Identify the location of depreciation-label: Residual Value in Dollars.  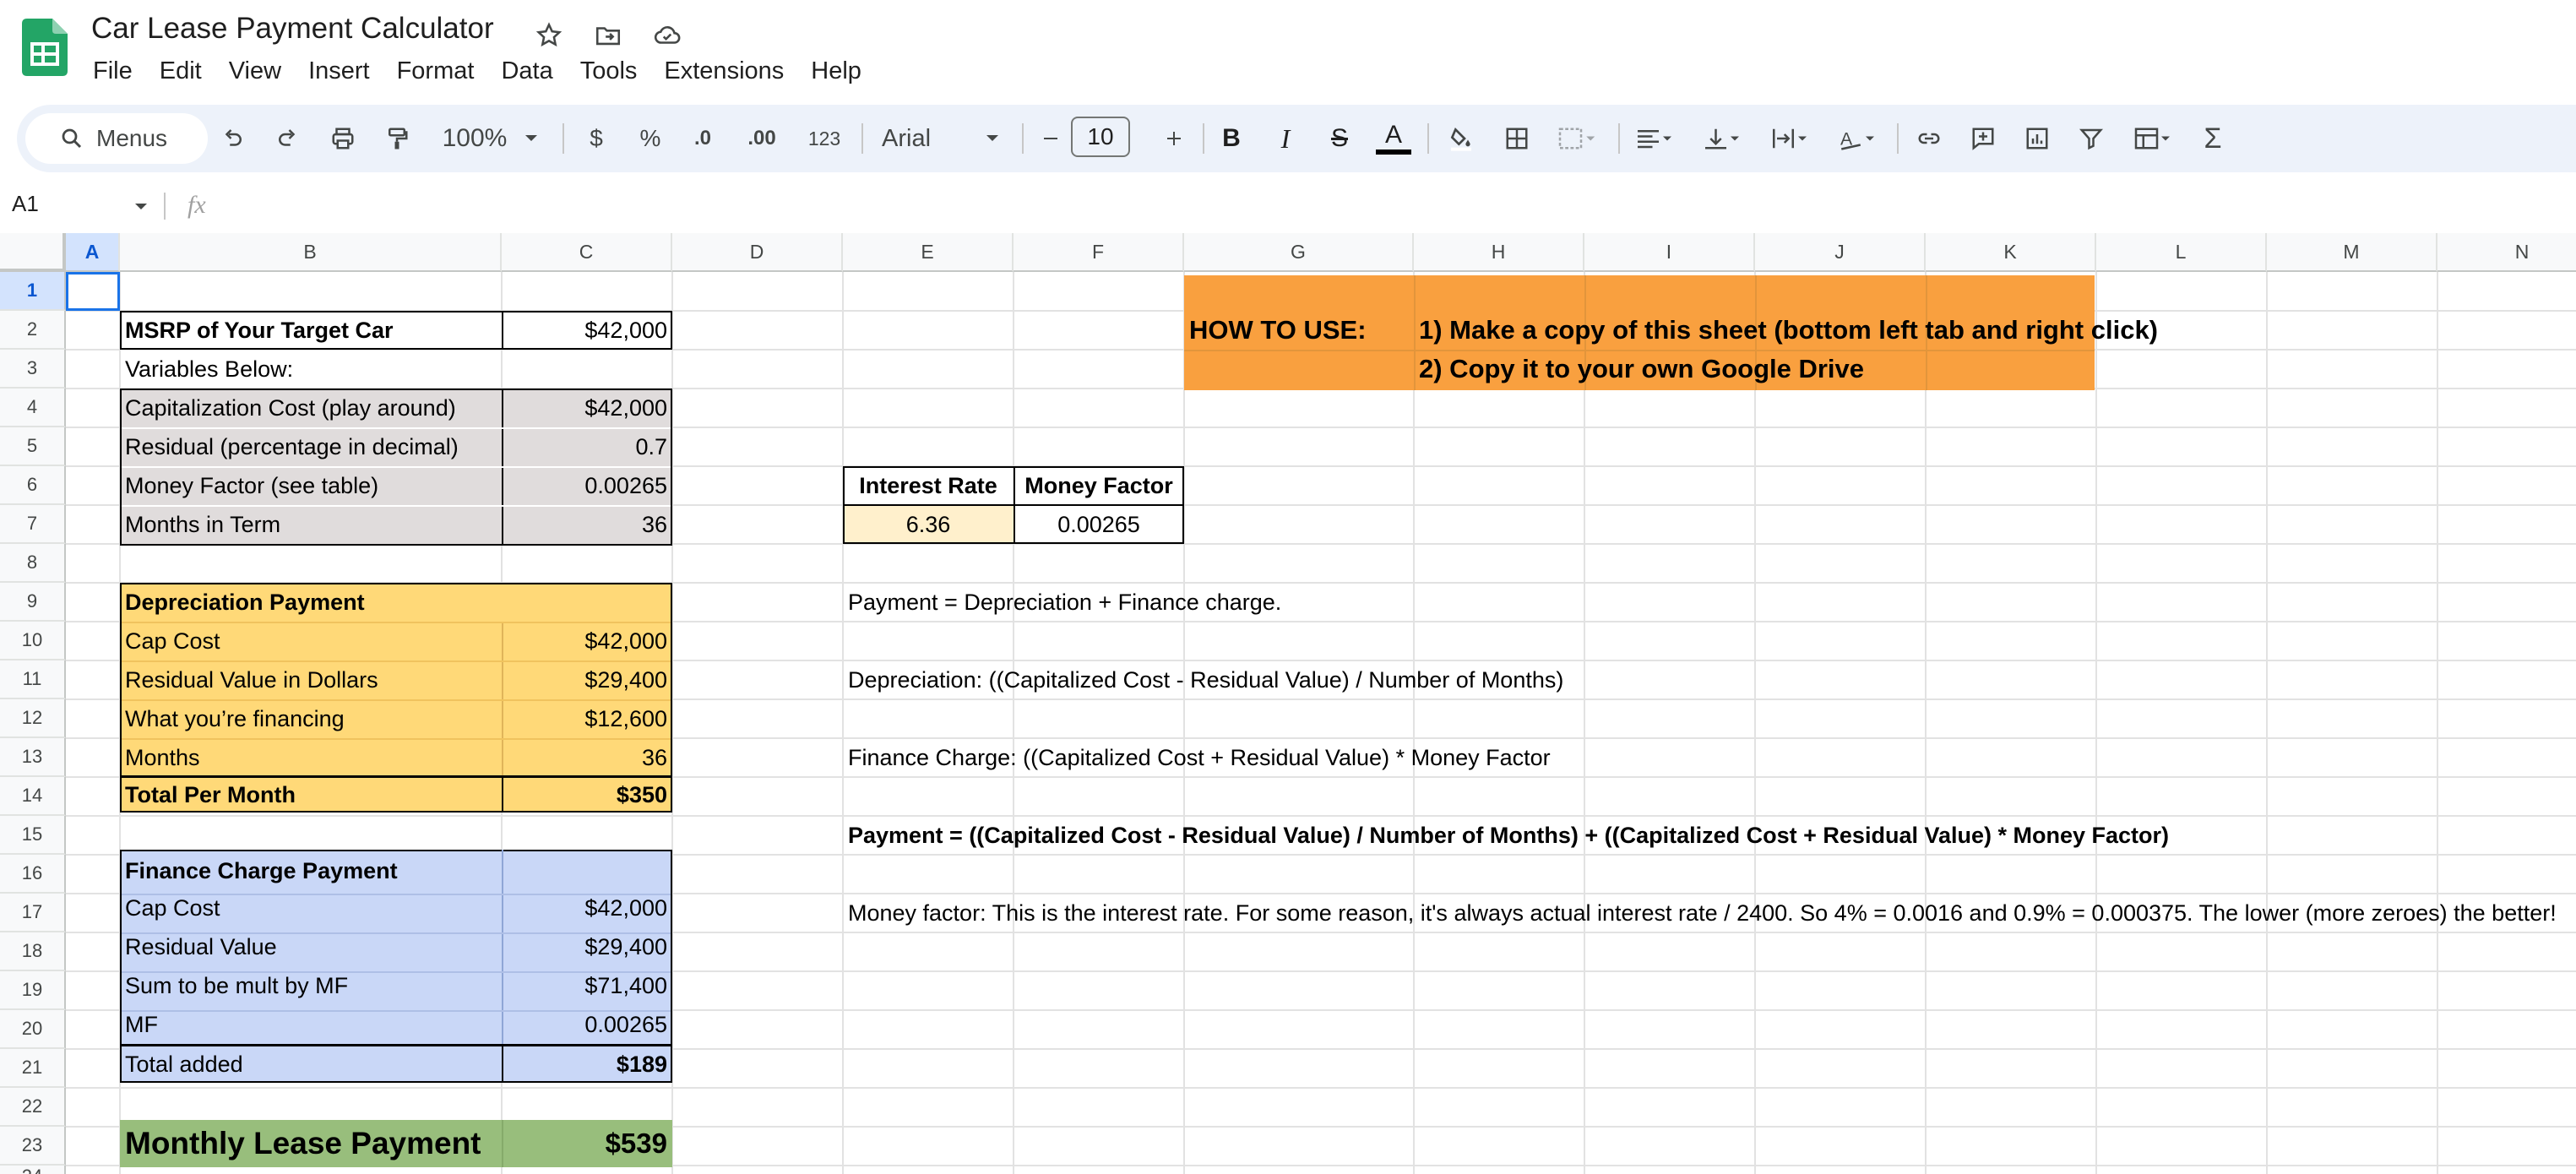
(251, 679).